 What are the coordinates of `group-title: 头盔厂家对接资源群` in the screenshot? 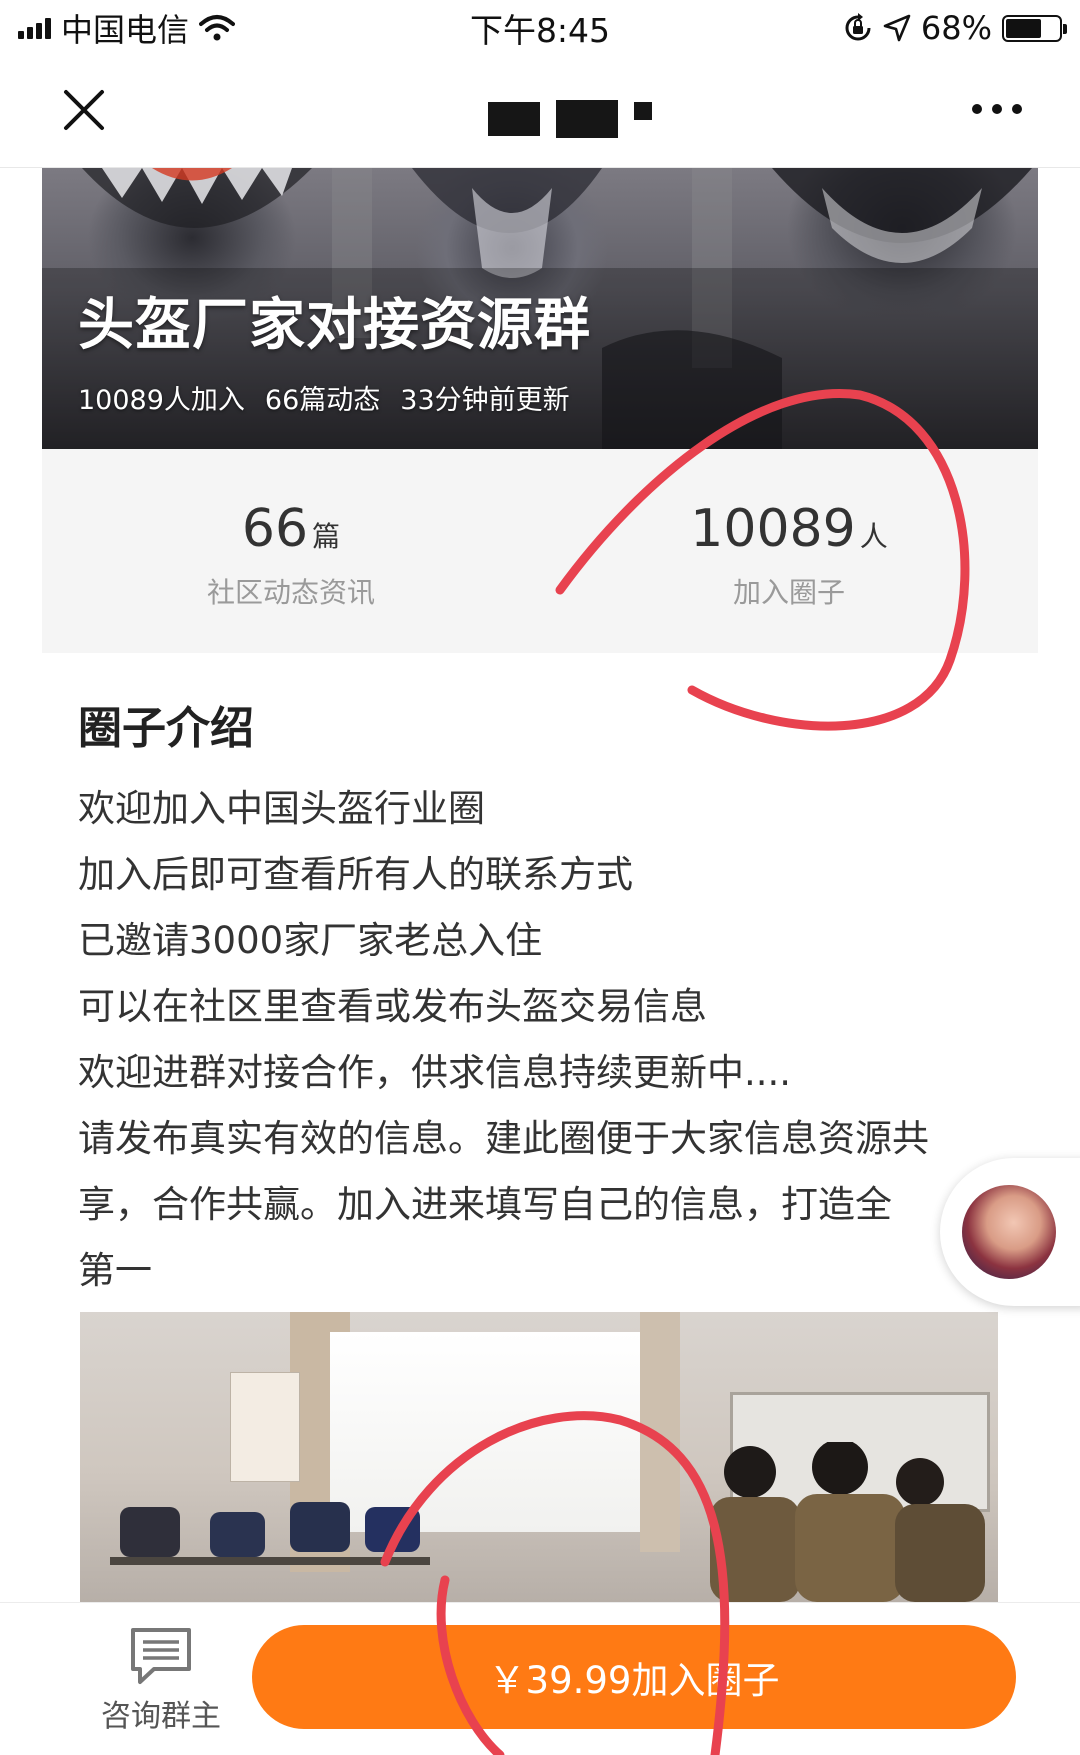 It's located at (334, 325).